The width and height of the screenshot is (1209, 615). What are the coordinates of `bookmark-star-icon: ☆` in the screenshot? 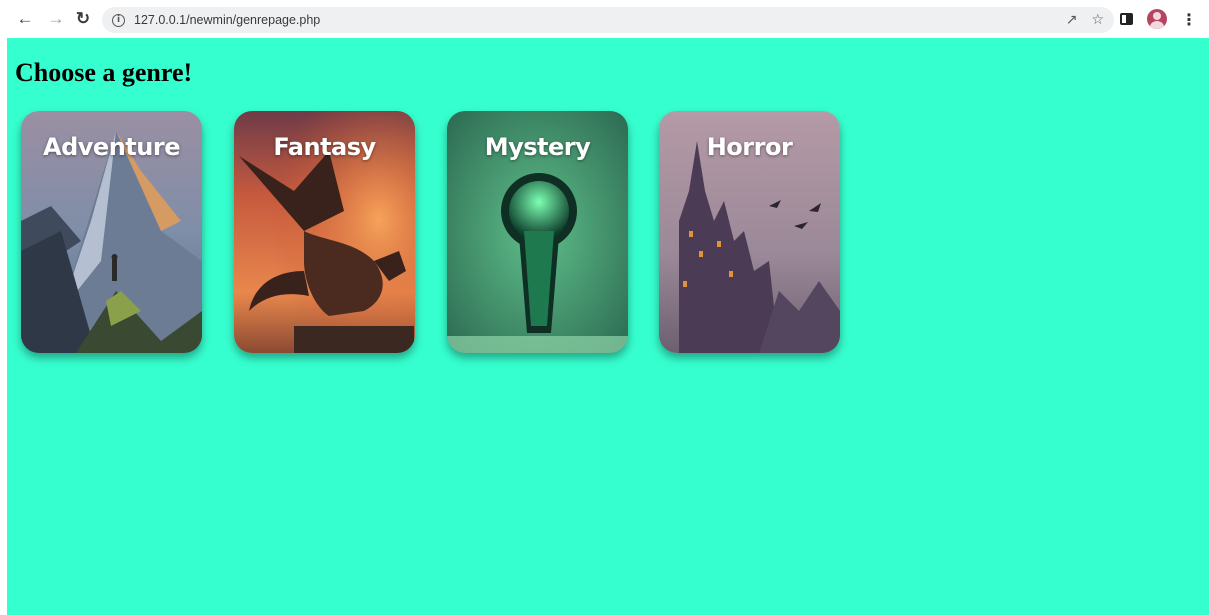 It's located at (1097, 20).